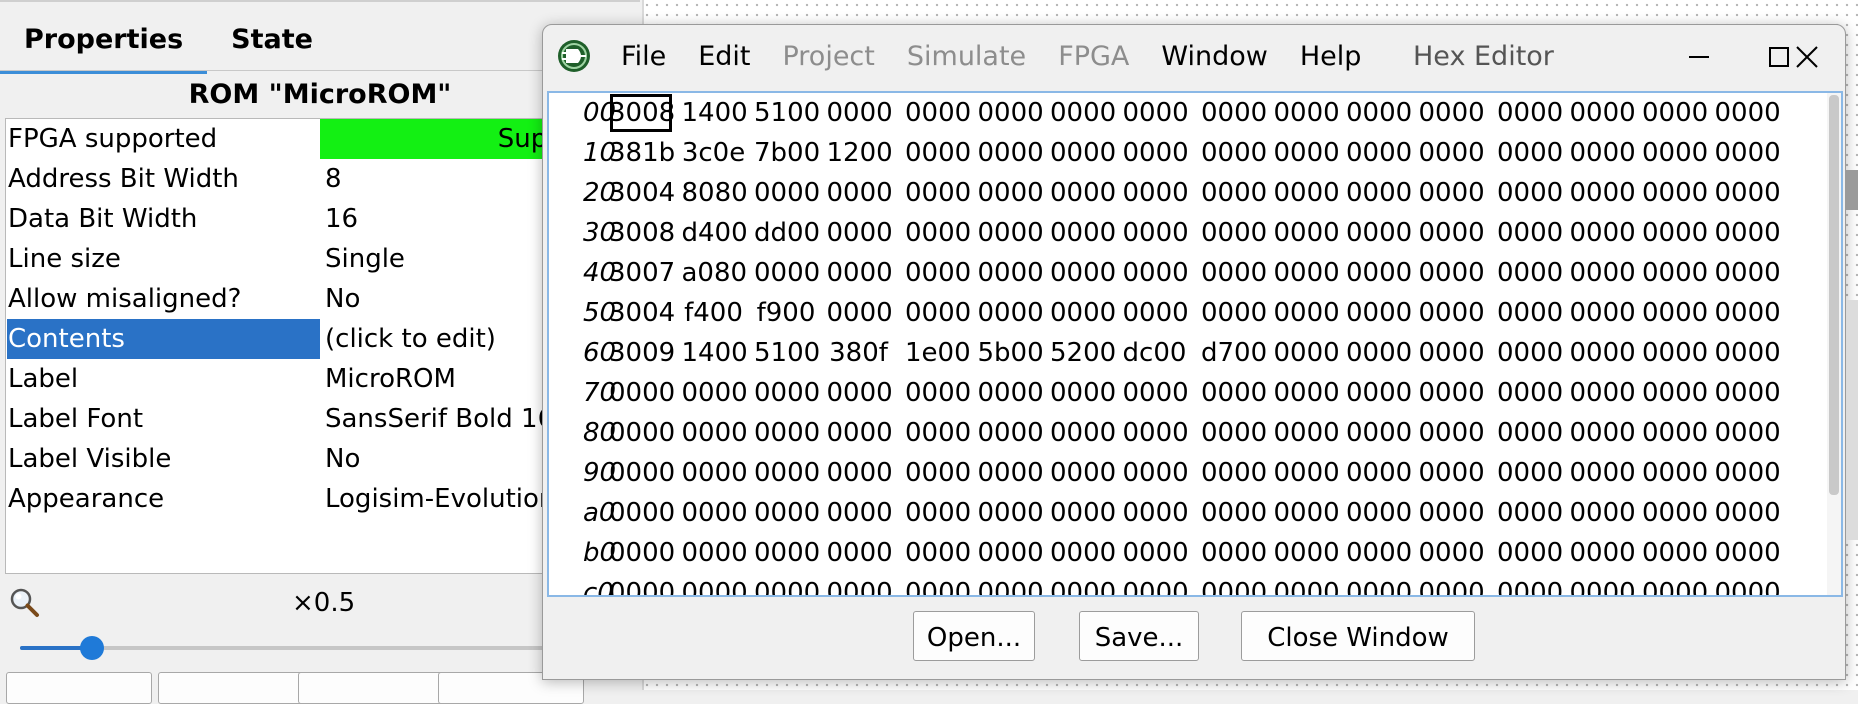 The image size is (1858, 704). What do you see at coordinates (715, 193) in the screenshot?
I see `hex-cell: 8080` at bounding box center [715, 193].